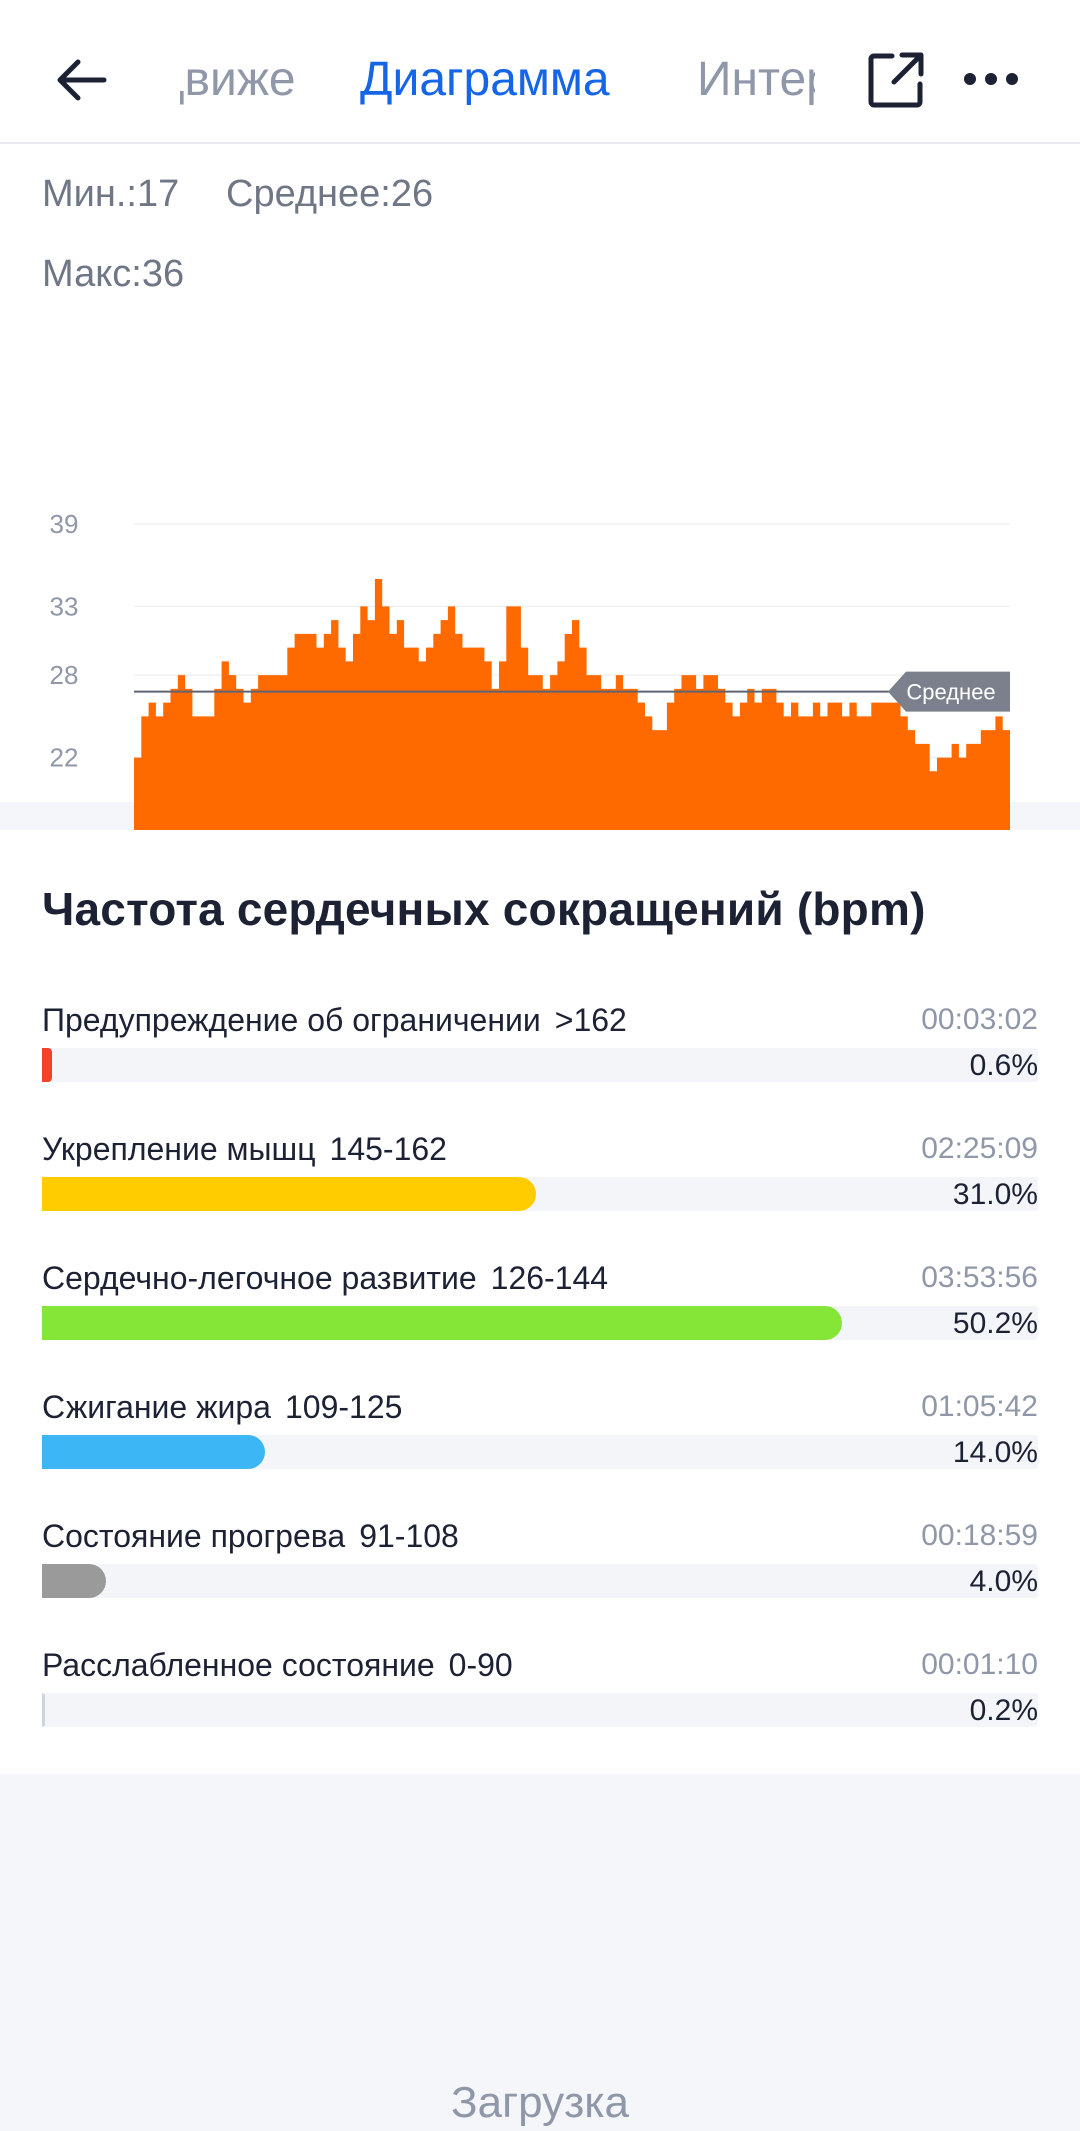  I want to click on y-tick-label: 28, so click(64, 675).